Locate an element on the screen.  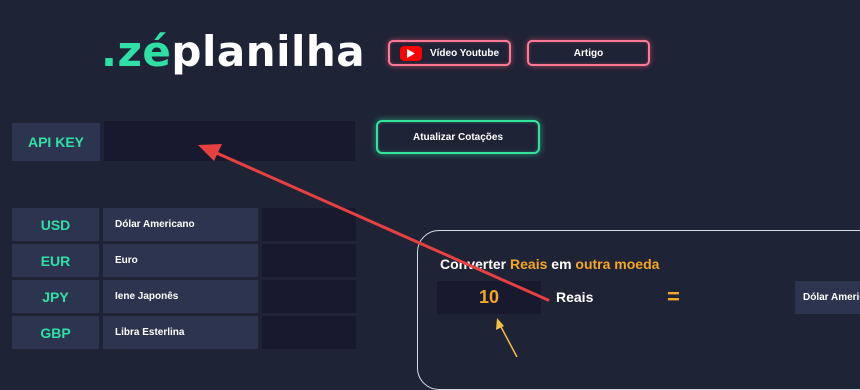
artigo-label: Artigo is located at coordinates (588, 53).